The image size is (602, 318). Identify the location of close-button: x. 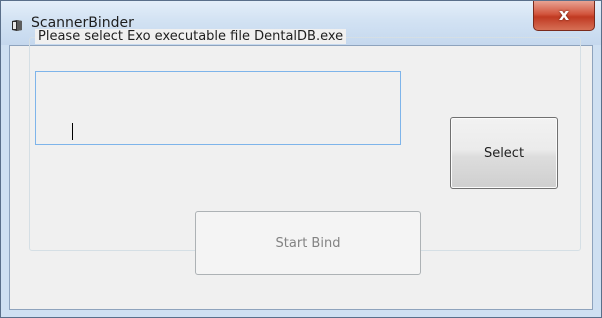
(564, 16).